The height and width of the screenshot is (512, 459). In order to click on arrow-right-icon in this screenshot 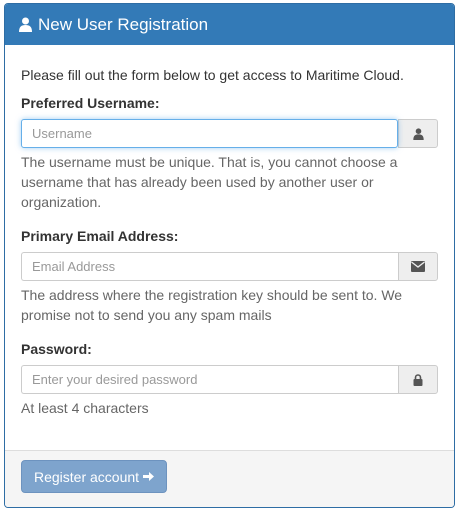, I will do `click(149, 477)`.